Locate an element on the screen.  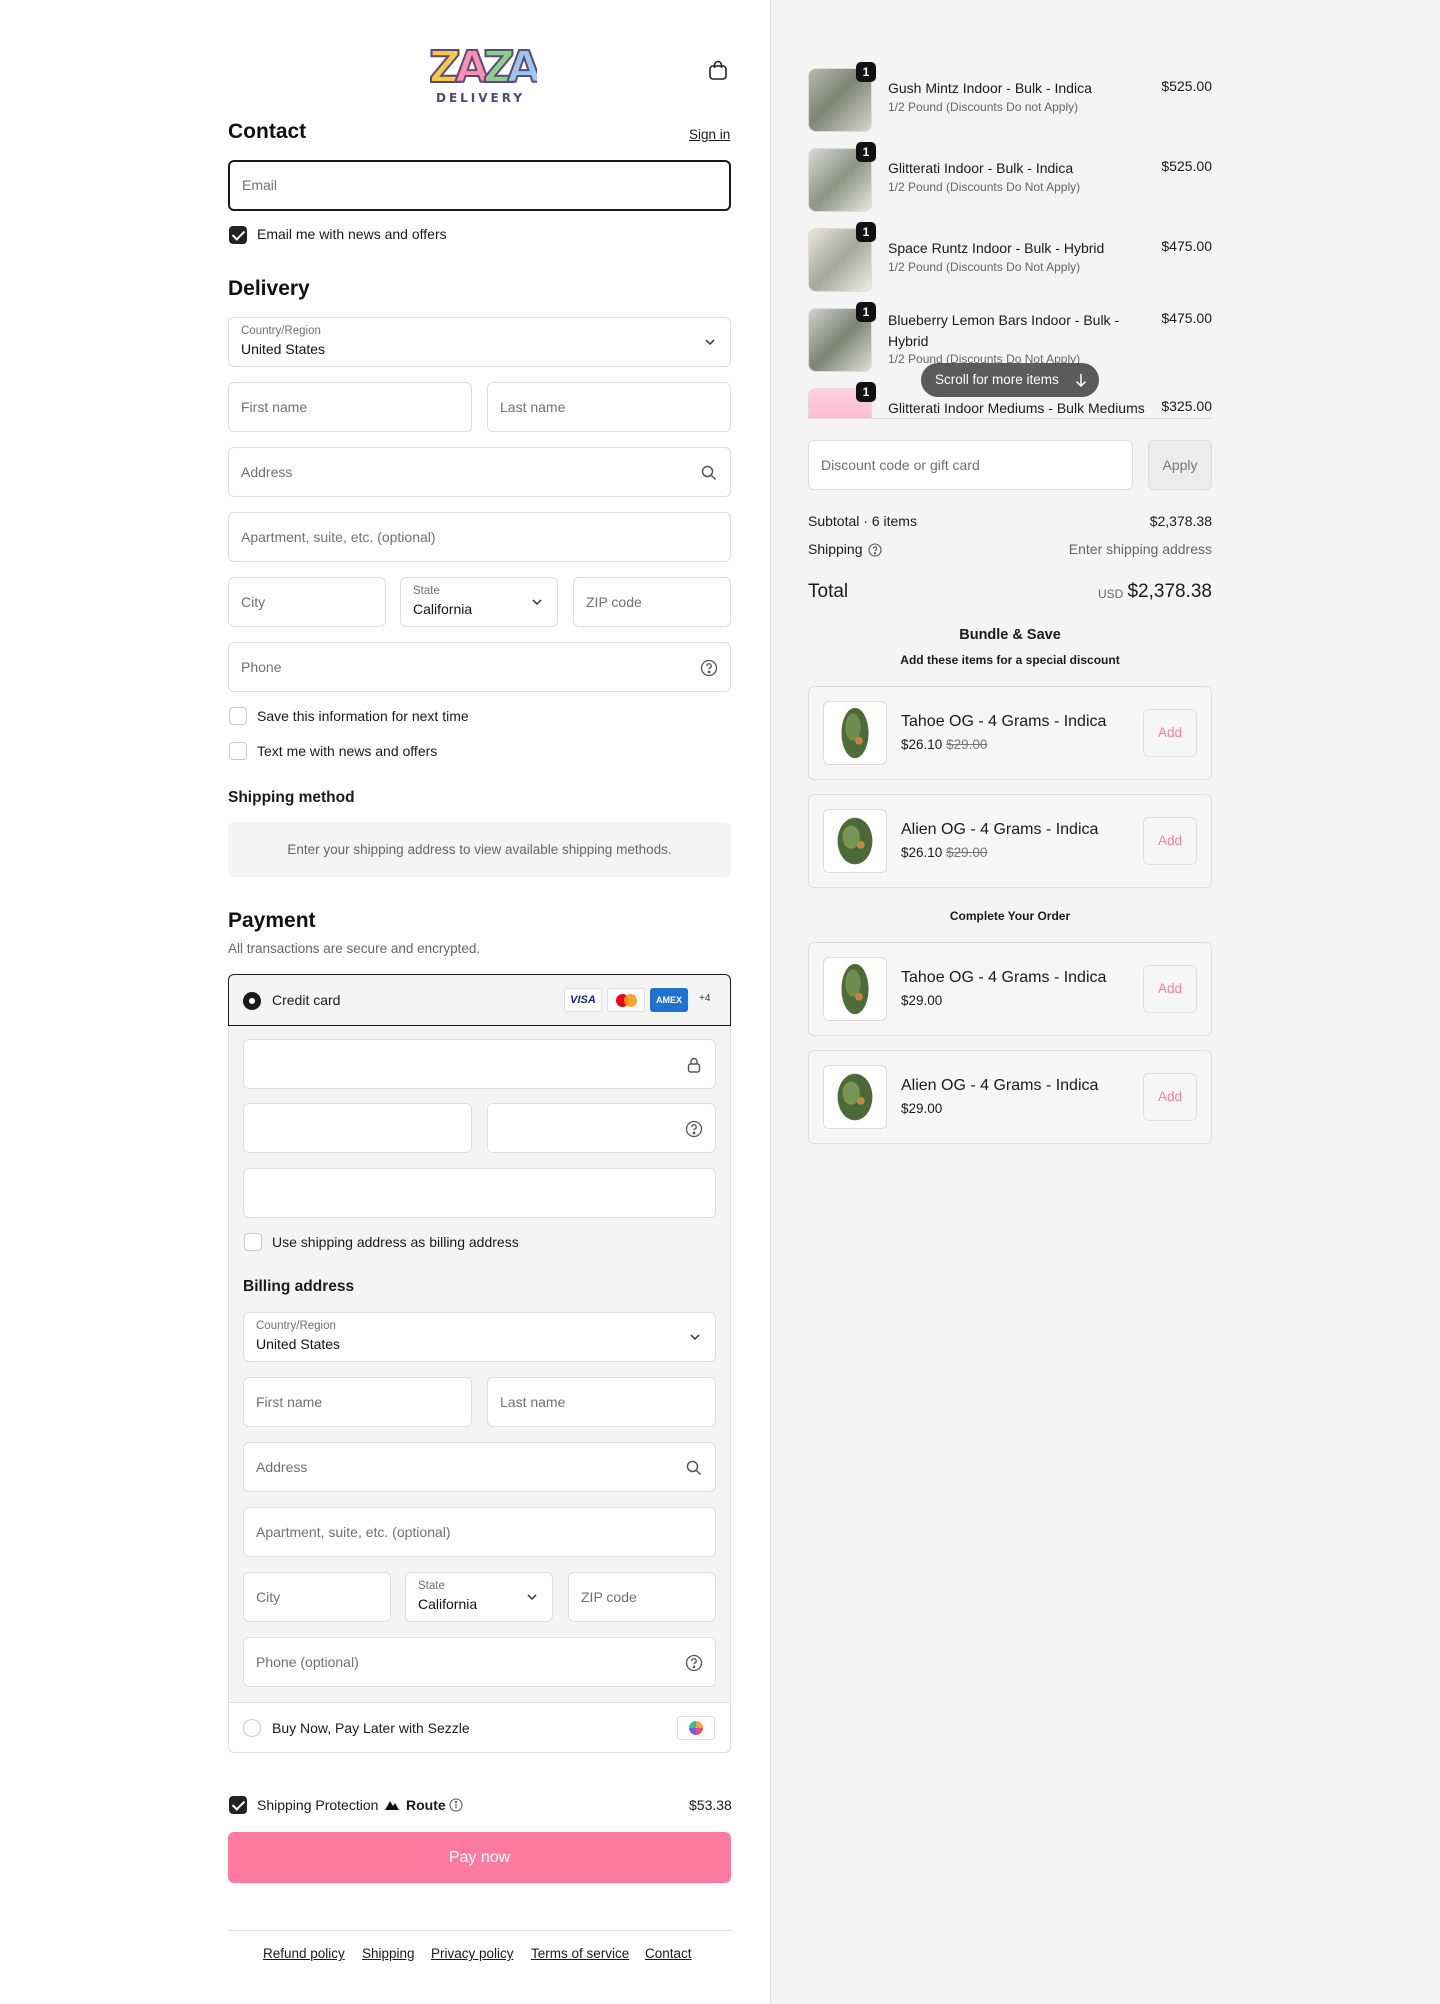
billing-zip-placeholder: ZIP code is located at coordinates (609, 1597).